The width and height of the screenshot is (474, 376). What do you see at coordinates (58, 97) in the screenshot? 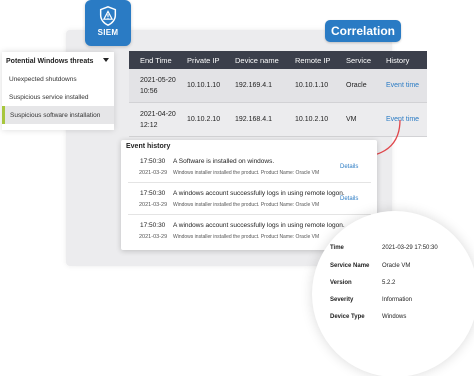
I see `threat-item-suspicious-service: Suspicious service installed` at bounding box center [58, 97].